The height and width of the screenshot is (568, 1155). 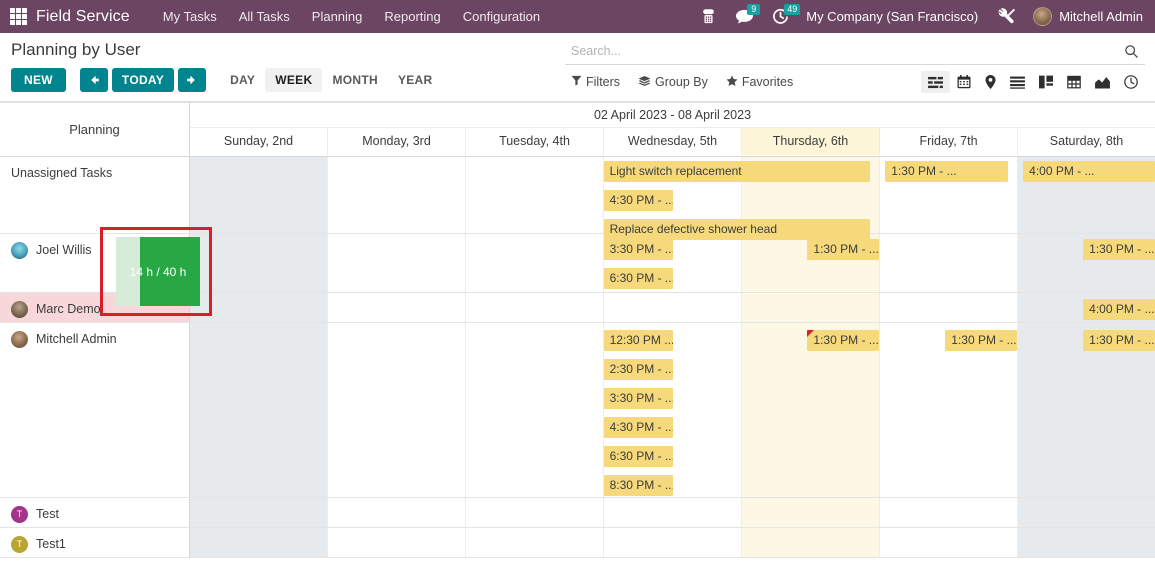 What do you see at coordinates (810, 307) in the screenshot?
I see `gantt-cell-r2-c4` at bounding box center [810, 307].